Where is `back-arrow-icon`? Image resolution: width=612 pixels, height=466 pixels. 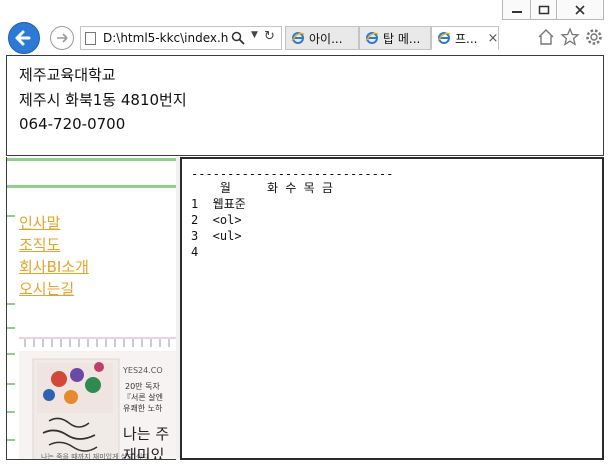
back-arrow-icon is located at coordinates (23, 38).